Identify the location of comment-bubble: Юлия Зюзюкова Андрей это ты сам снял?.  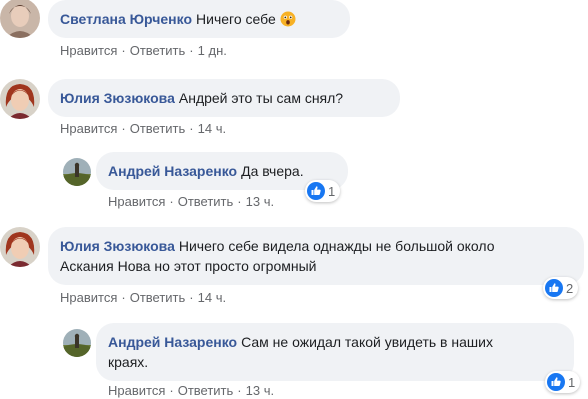
(224, 98).